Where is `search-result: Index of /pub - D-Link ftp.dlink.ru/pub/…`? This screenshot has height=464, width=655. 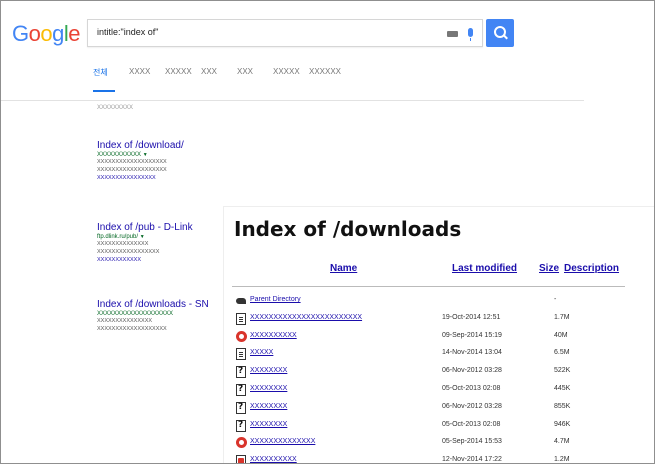 search-result: Index of /pub - D-Link ftp.dlink.ru/pub/… is located at coordinates (167, 243).